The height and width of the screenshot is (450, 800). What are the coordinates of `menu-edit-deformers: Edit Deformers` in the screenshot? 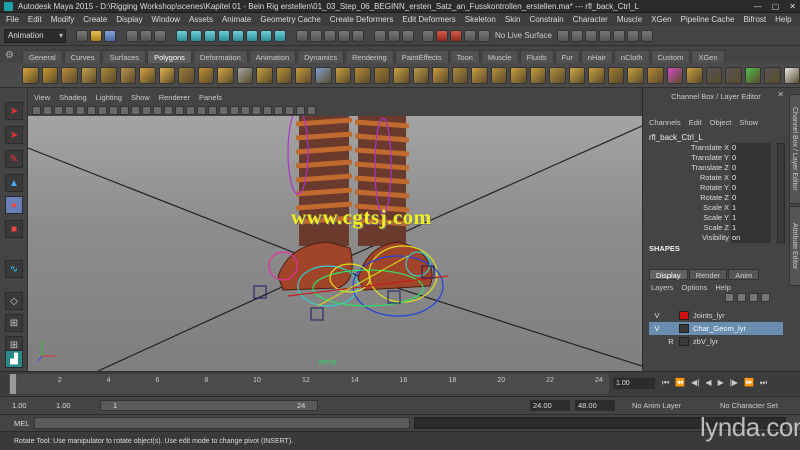 It's located at (428, 19).